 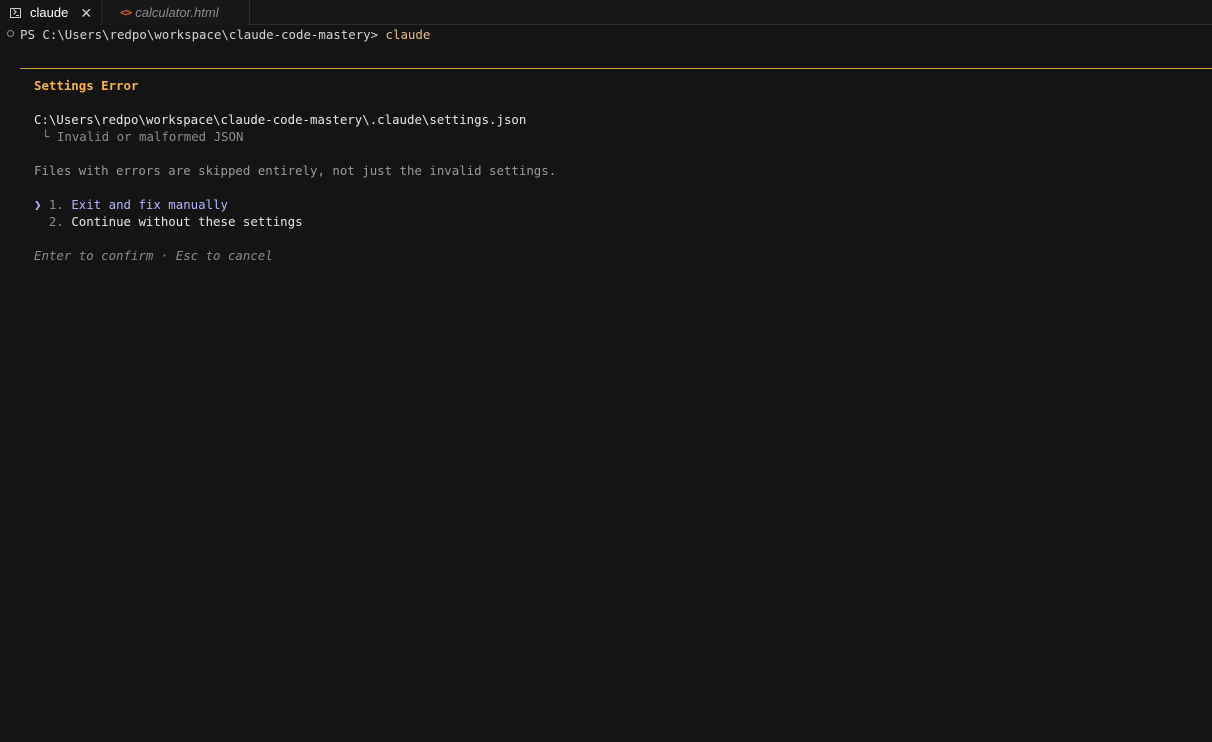 I want to click on prompt-command: claude, so click(x=408, y=34).